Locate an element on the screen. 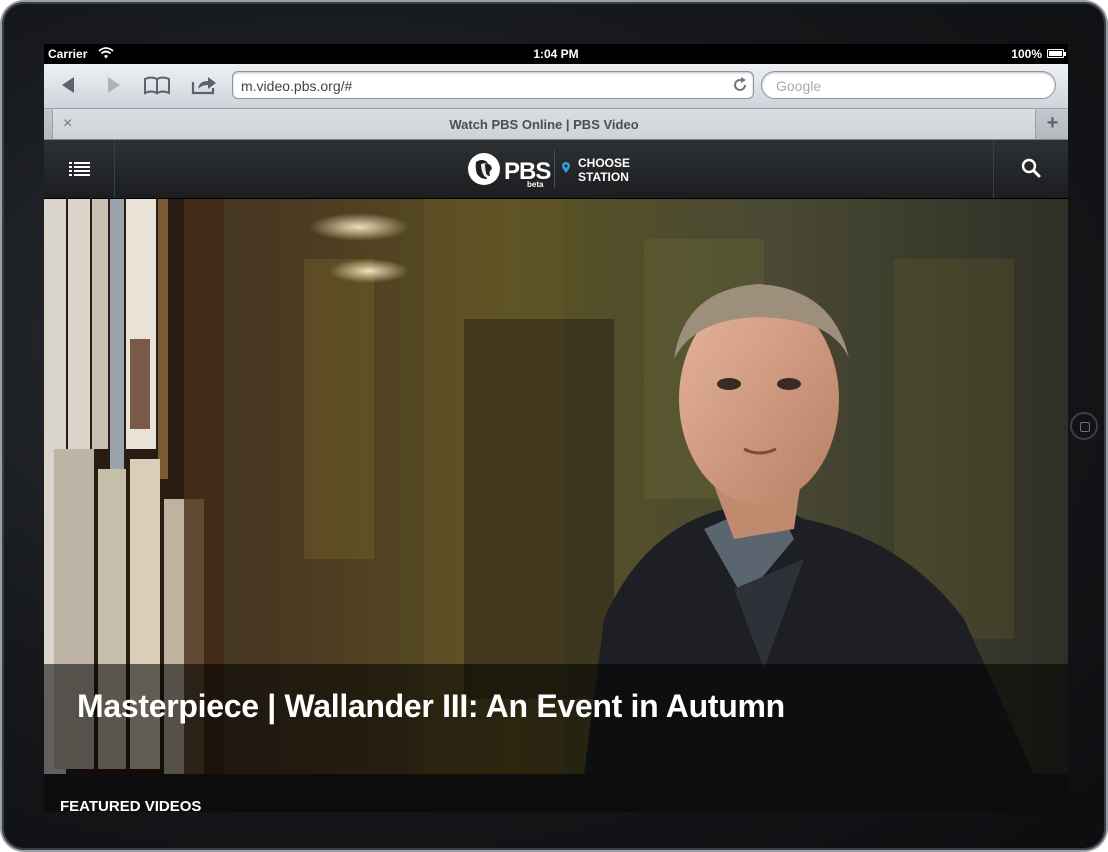  tab-bar: × Watch PBS Online | PBS Video + is located at coordinates (556, 124).